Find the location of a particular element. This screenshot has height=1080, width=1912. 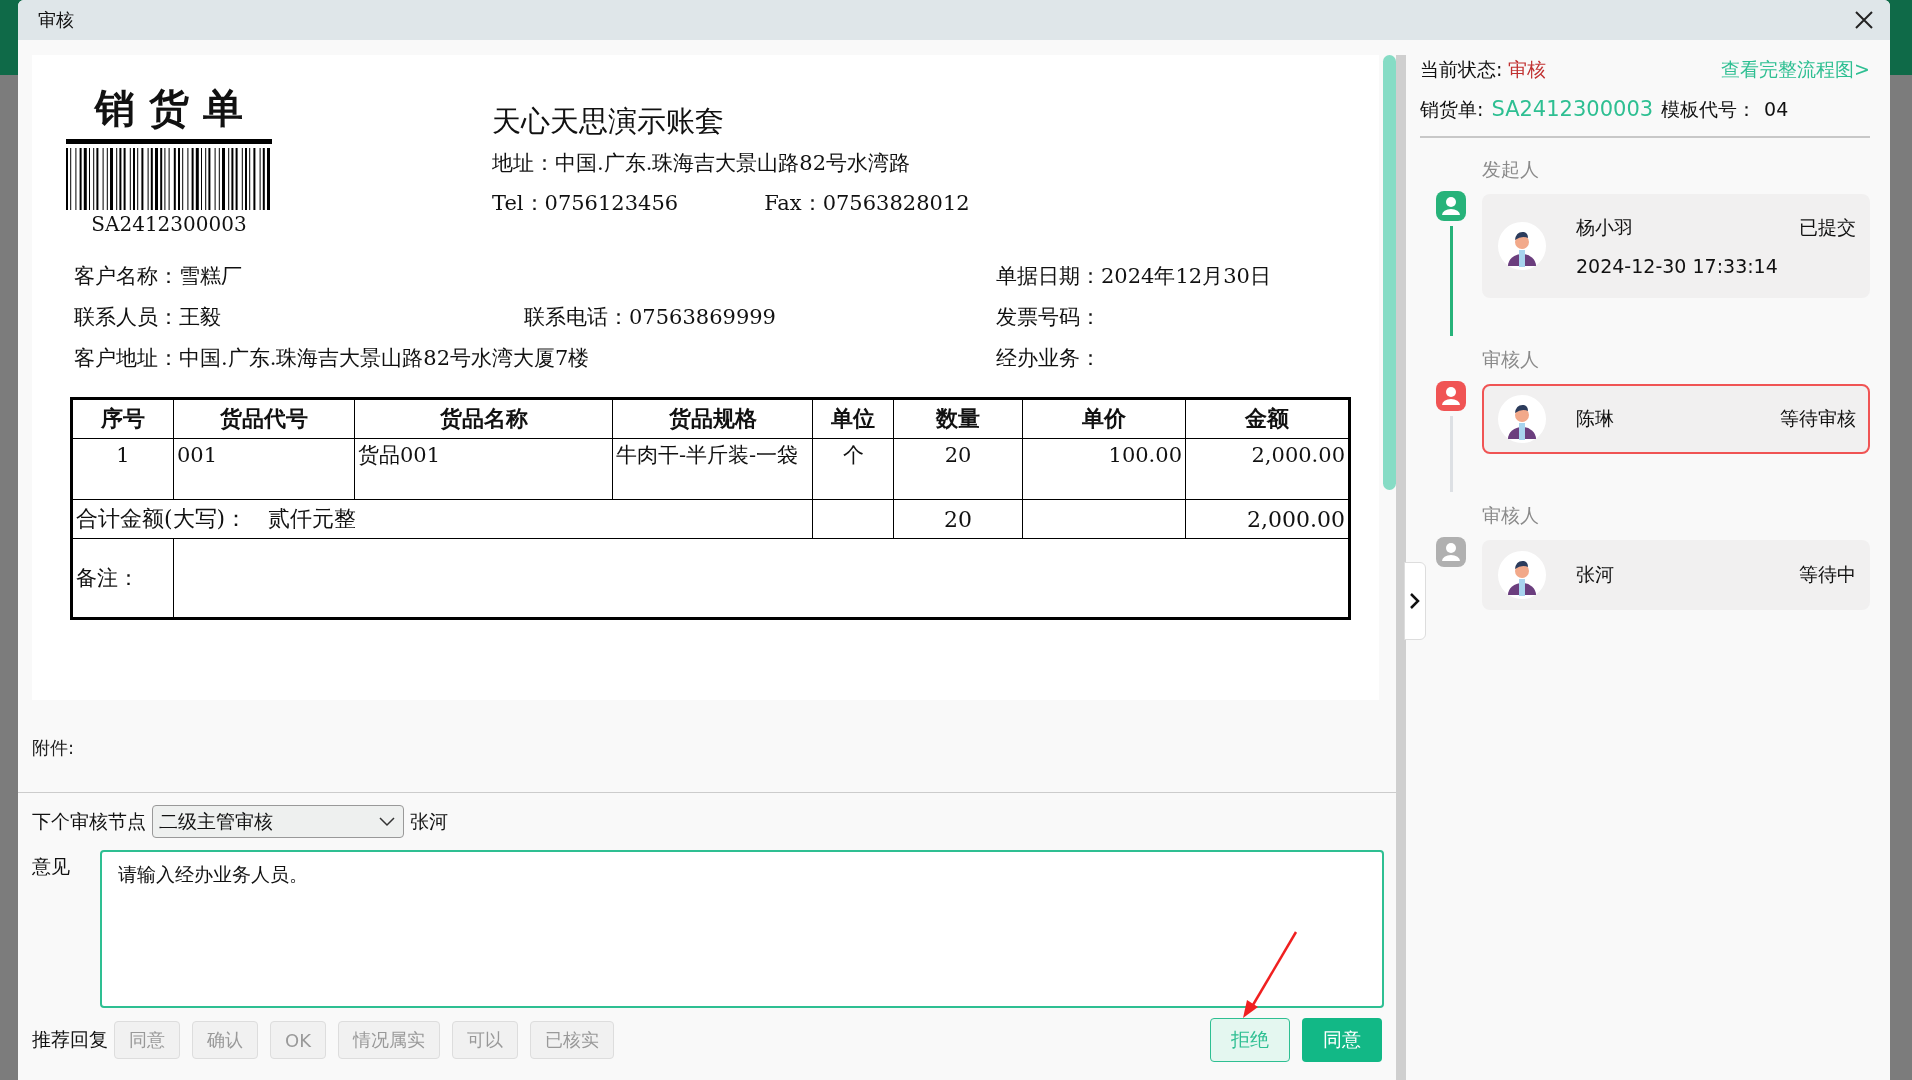

table-cell: 100.00 is located at coordinates (1104, 469).